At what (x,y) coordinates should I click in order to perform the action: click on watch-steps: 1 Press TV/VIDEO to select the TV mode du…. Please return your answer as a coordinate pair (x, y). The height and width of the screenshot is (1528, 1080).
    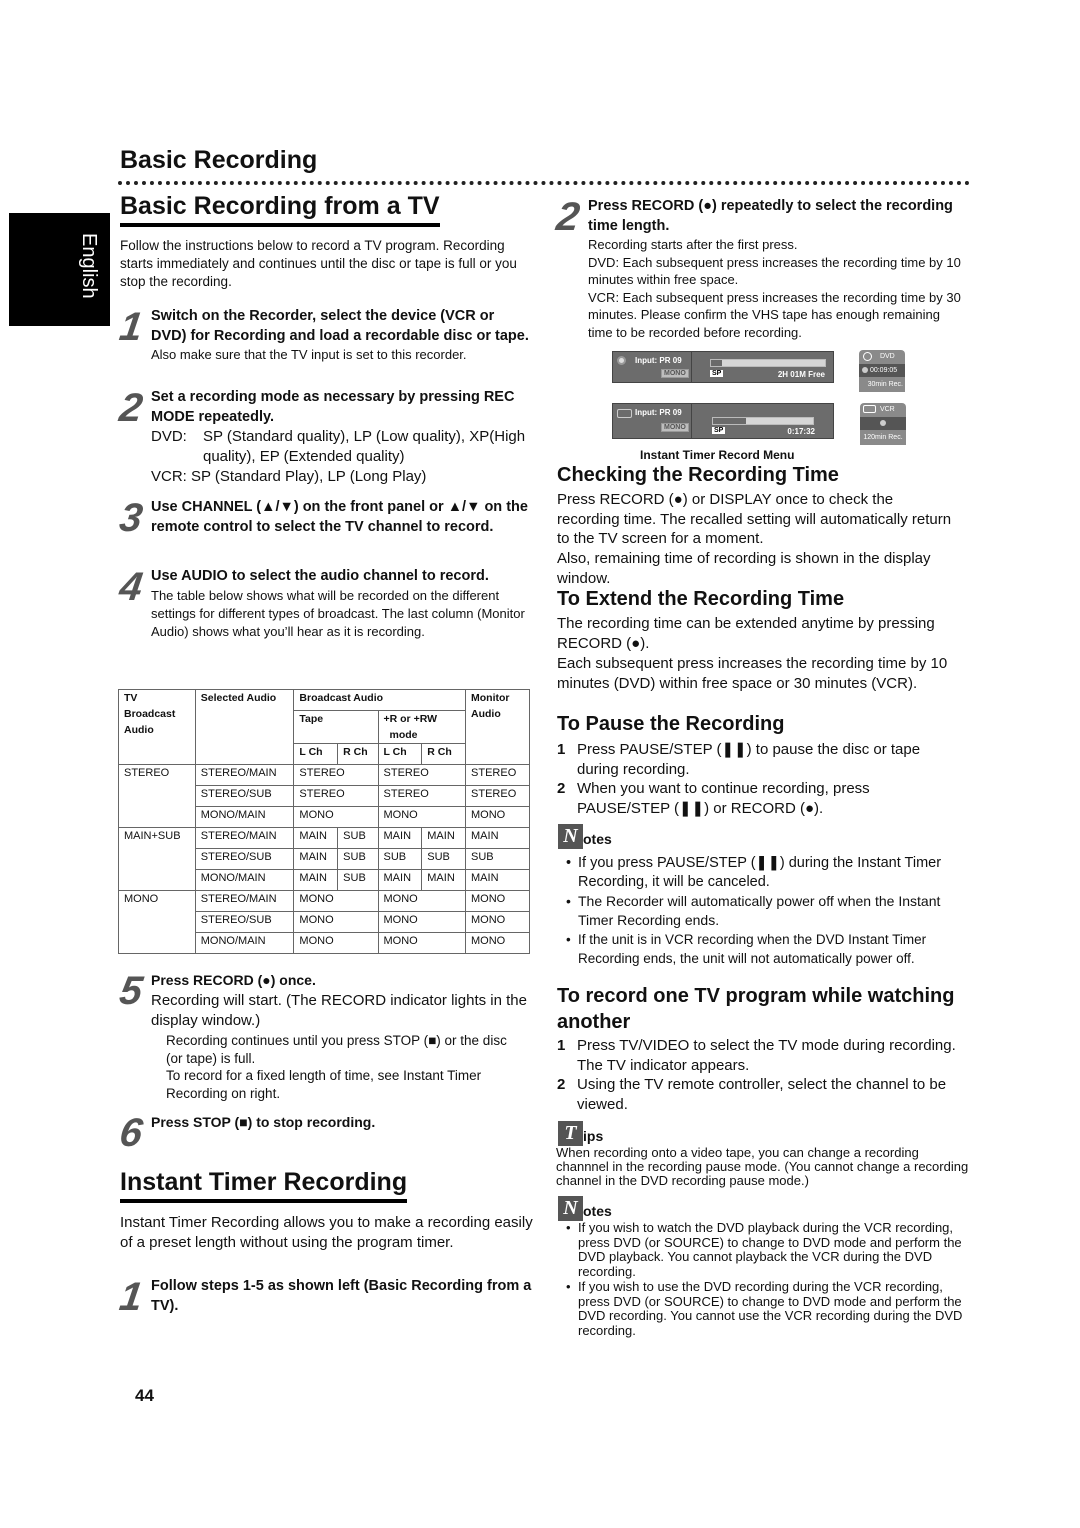
    Looking at the image, I should click on (762, 1075).